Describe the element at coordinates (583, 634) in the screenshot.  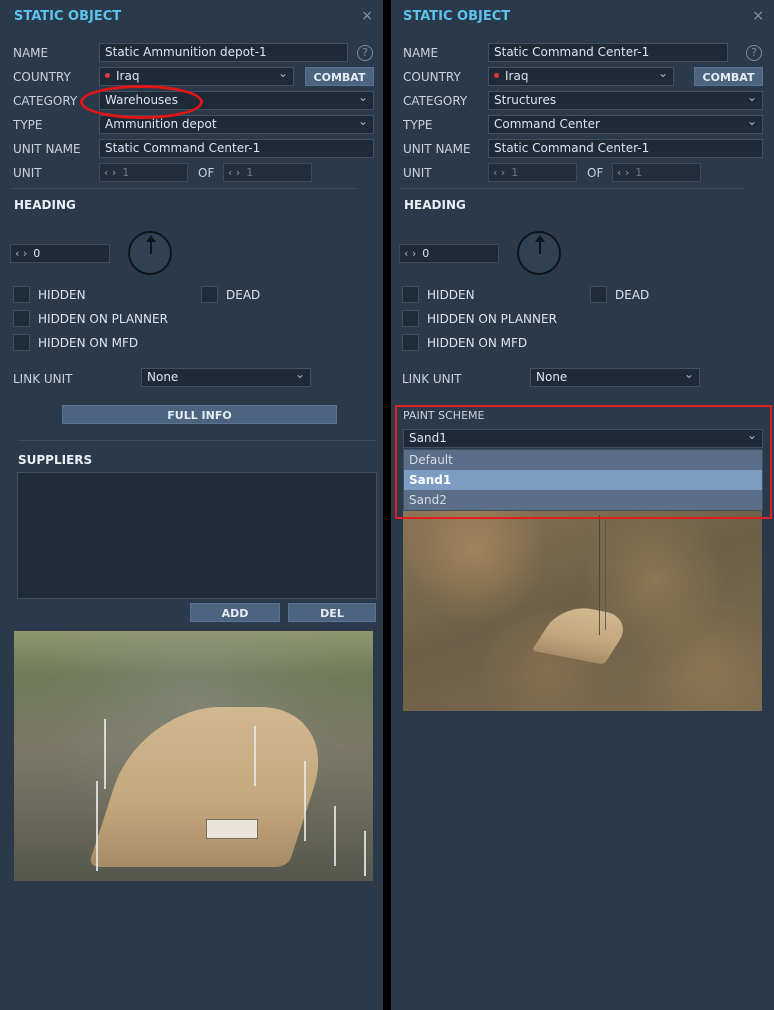
I see `command-center-model` at that location.